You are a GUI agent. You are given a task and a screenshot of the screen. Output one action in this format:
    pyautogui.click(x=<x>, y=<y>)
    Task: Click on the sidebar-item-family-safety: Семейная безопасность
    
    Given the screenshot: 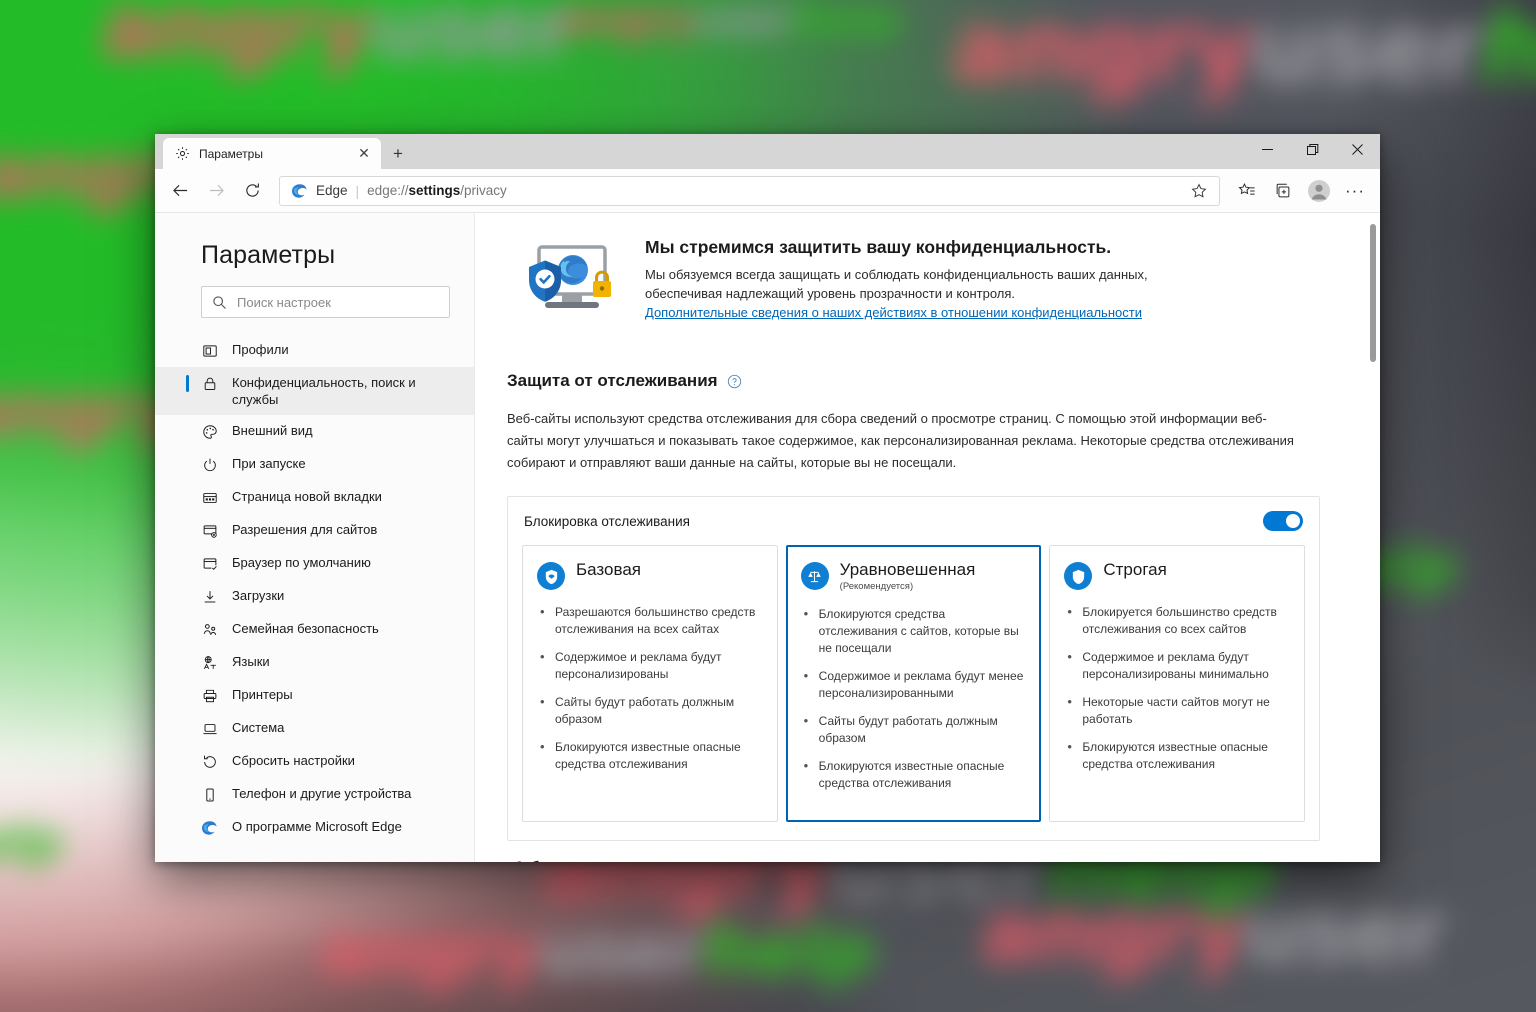 What is the action you would take?
    pyautogui.click(x=314, y=629)
    